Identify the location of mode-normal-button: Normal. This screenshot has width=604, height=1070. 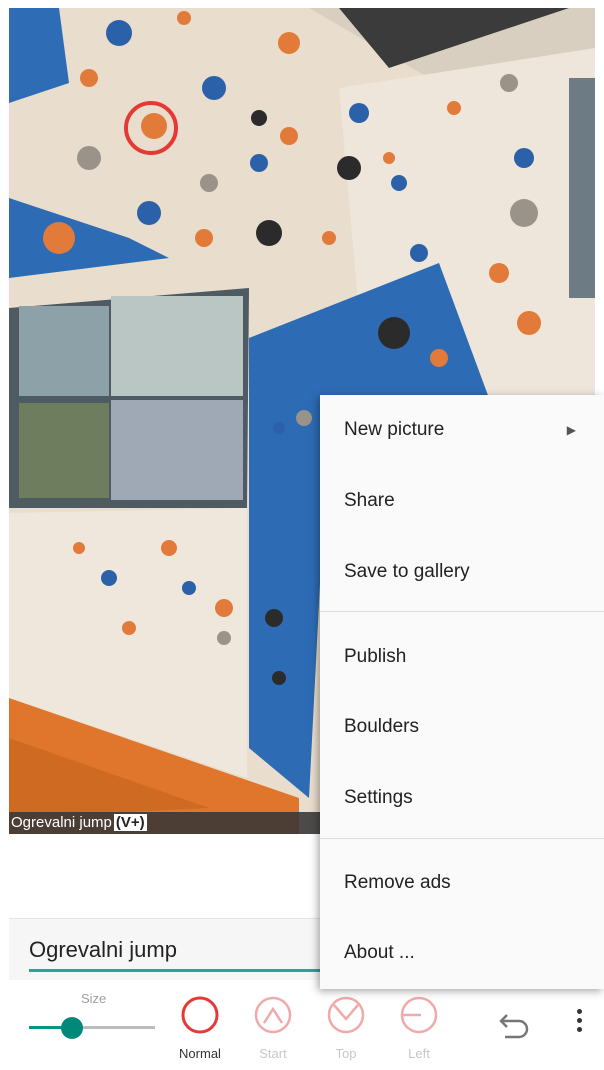
(200, 1030).